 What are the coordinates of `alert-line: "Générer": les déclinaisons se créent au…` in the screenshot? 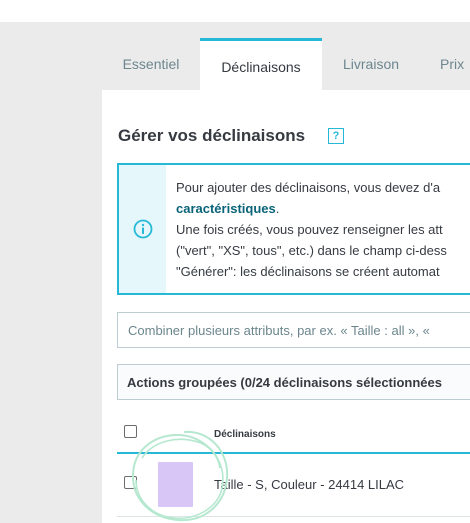 It's located at (308, 271).